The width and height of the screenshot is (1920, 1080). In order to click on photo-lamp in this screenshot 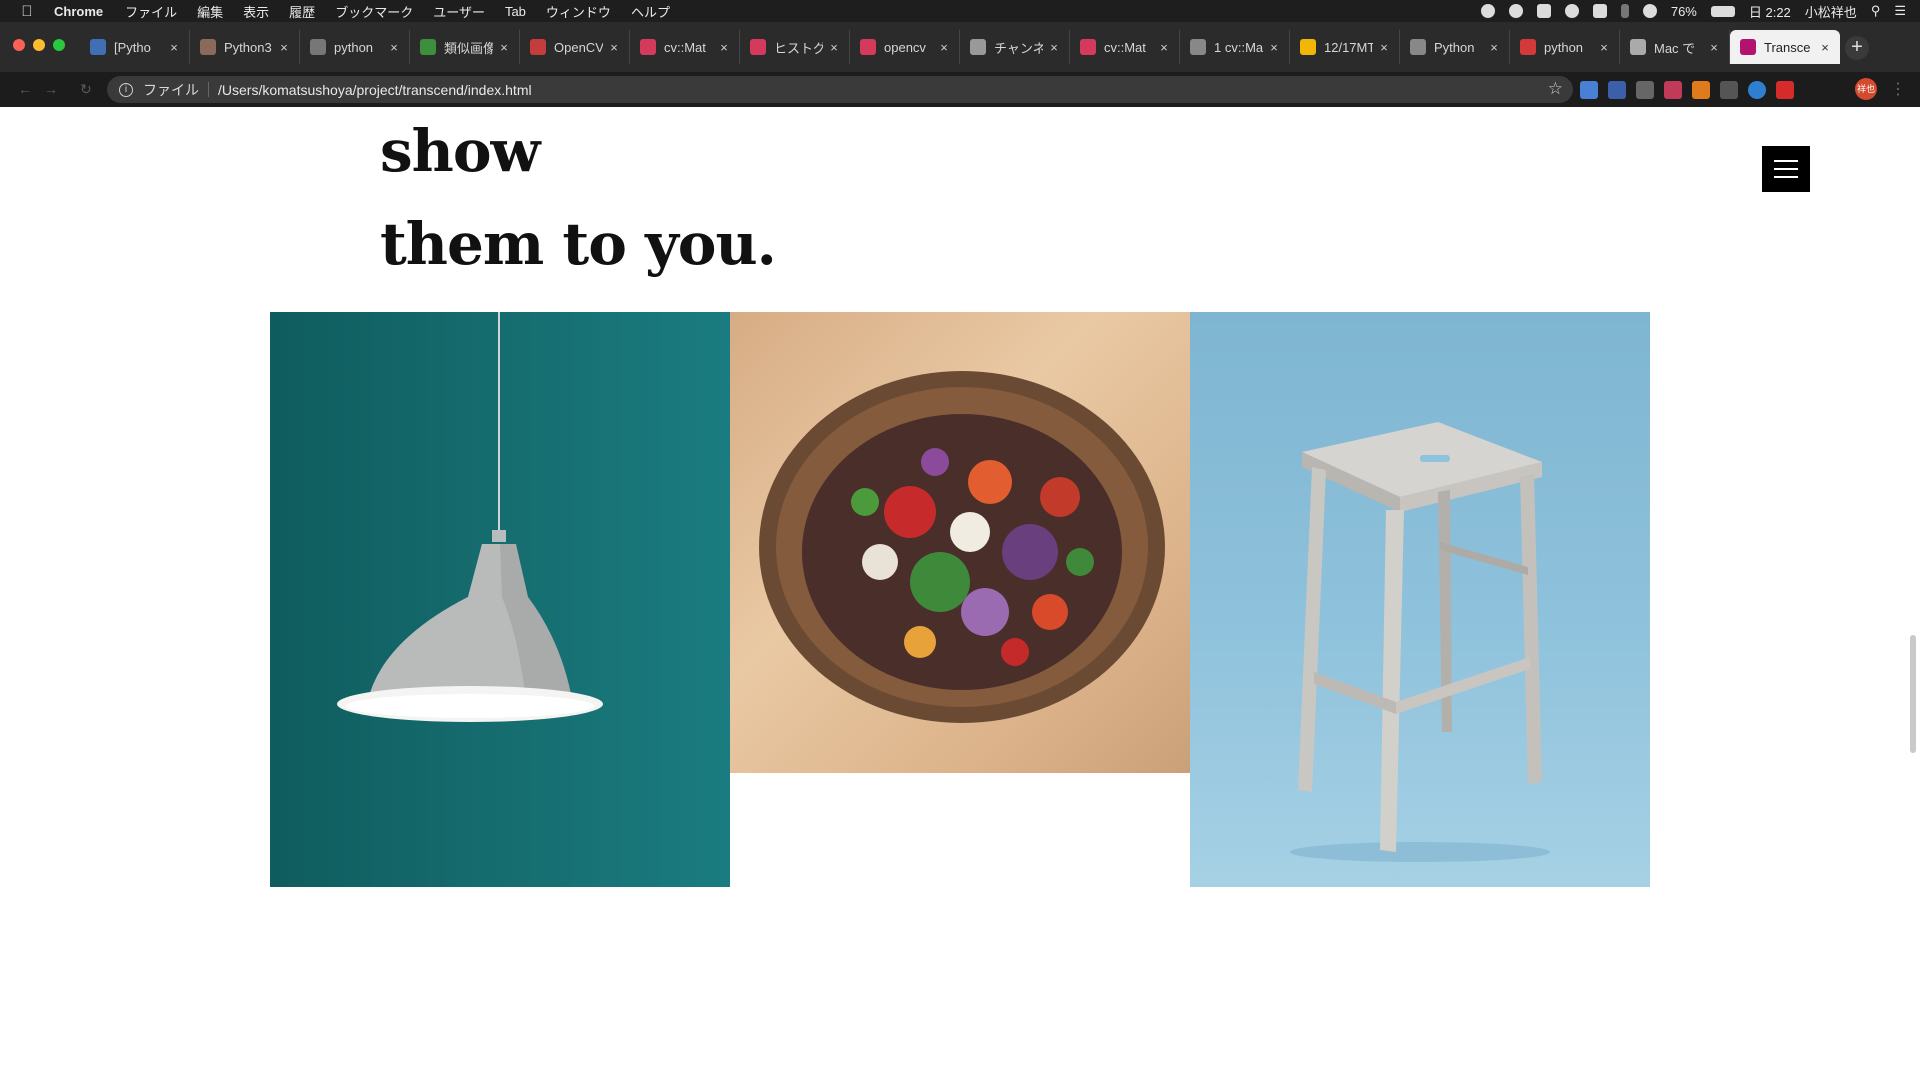, I will do `click(500, 599)`.